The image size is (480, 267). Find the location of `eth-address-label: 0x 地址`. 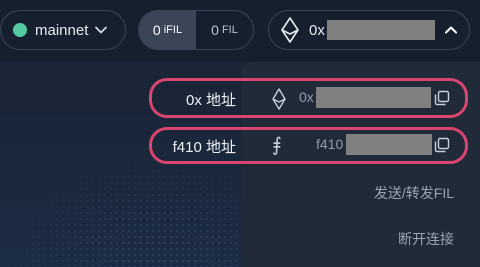

eth-address-label: 0x 地址 is located at coordinates (210, 100).